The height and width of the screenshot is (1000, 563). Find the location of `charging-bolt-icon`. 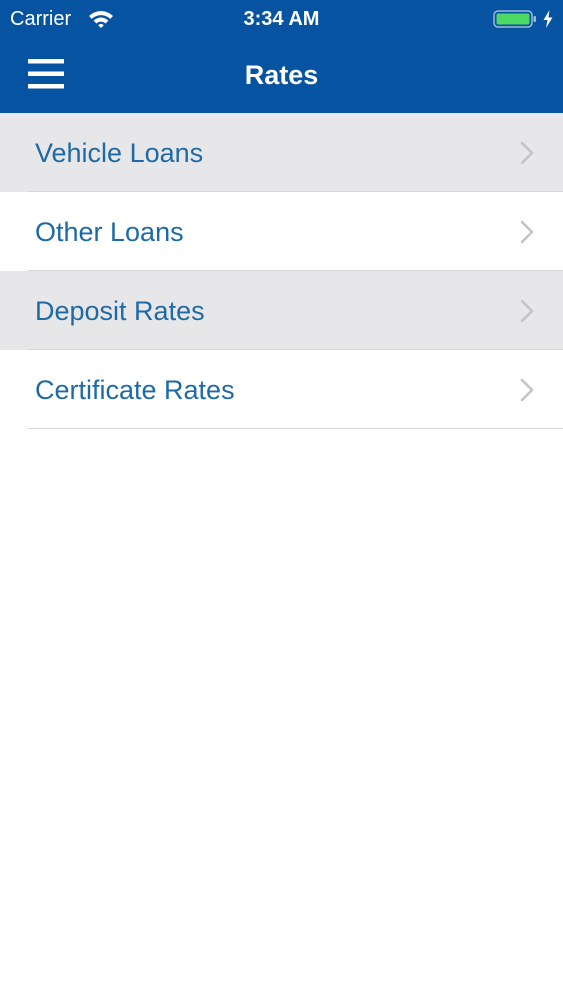

charging-bolt-icon is located at coordinates (548, 19).